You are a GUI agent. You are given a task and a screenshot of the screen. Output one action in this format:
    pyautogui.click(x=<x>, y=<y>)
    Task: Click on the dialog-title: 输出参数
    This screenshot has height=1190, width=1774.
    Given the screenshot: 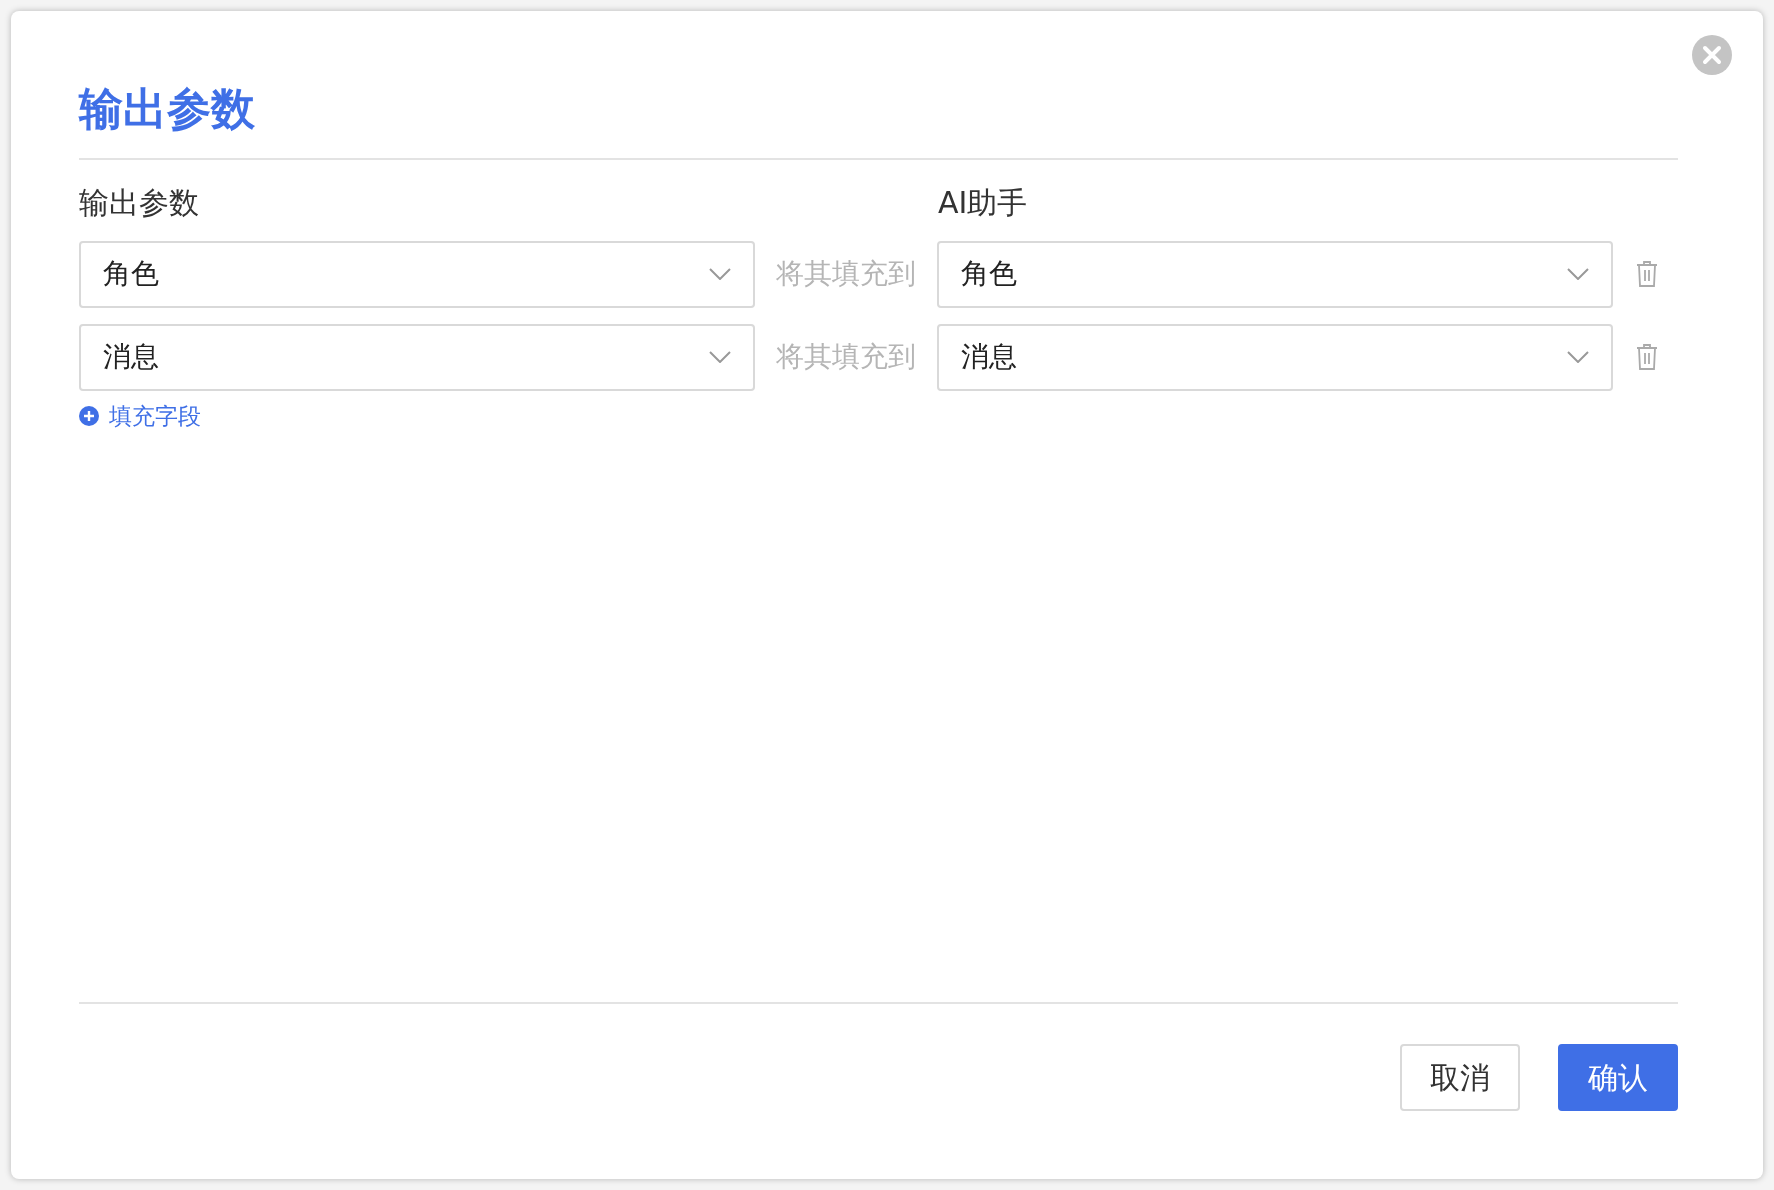 What is the action you would take?
    pyautogui.click(x=167, y=109)
    